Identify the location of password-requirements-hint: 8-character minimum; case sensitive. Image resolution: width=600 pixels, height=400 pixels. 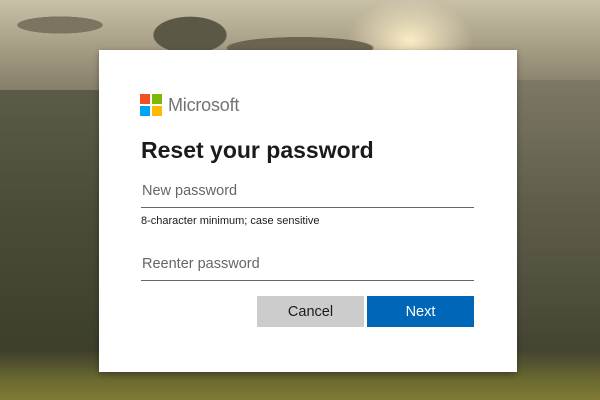
(230, 221).